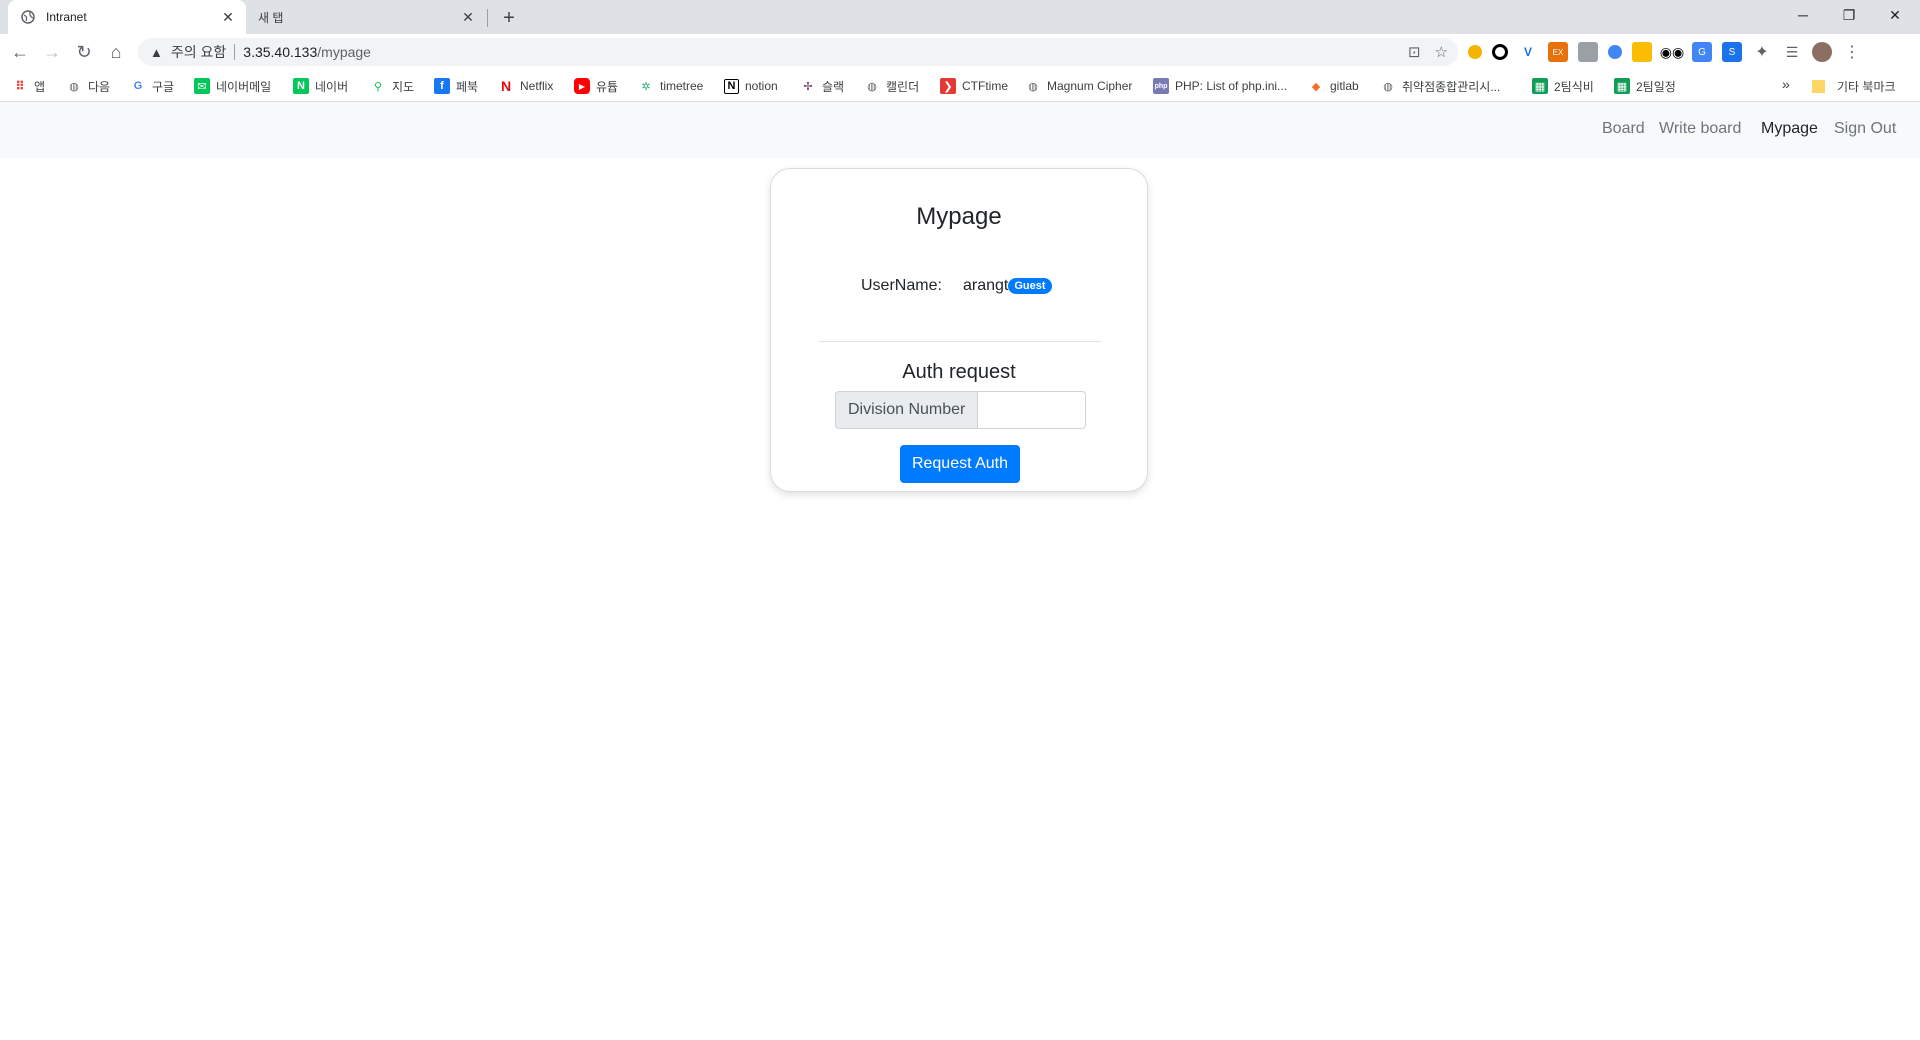 The image size is (1920, 1040). Describe the element at coordinates (1475, 52) in the screenshot. I see `cookie-extension-icon` at that location.